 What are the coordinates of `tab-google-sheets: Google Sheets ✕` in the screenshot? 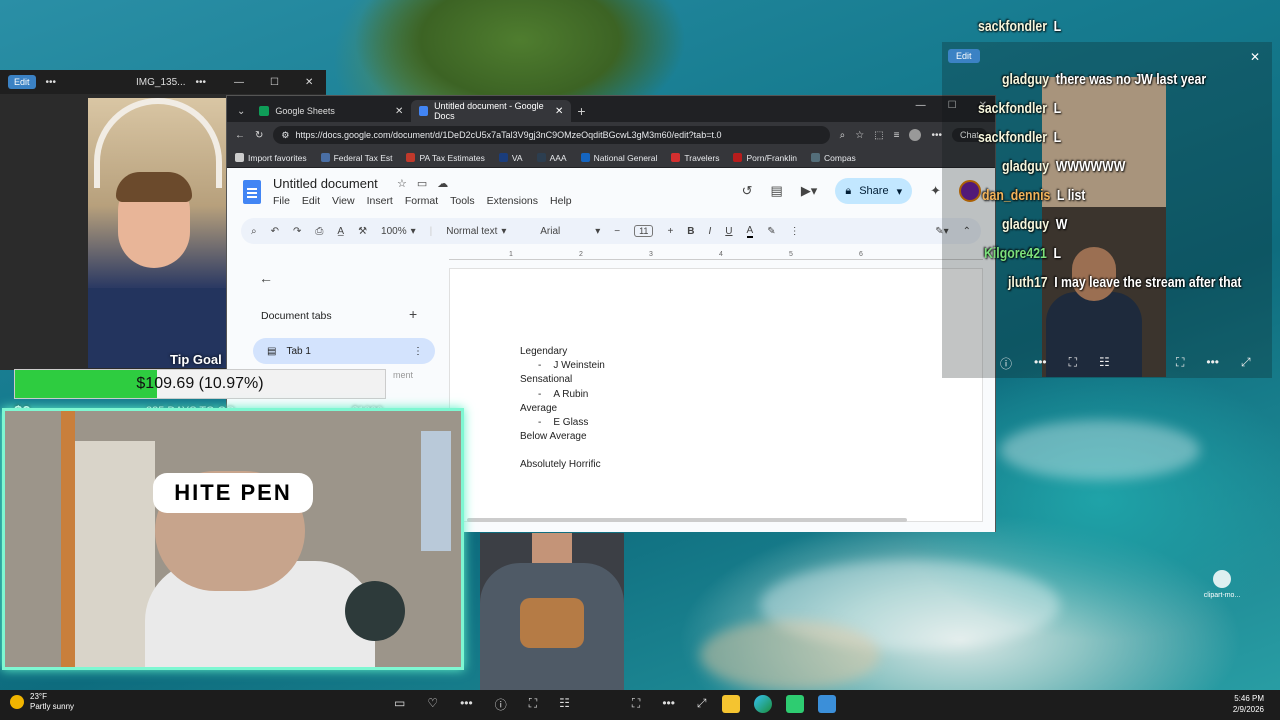 It's located at (331, 111).